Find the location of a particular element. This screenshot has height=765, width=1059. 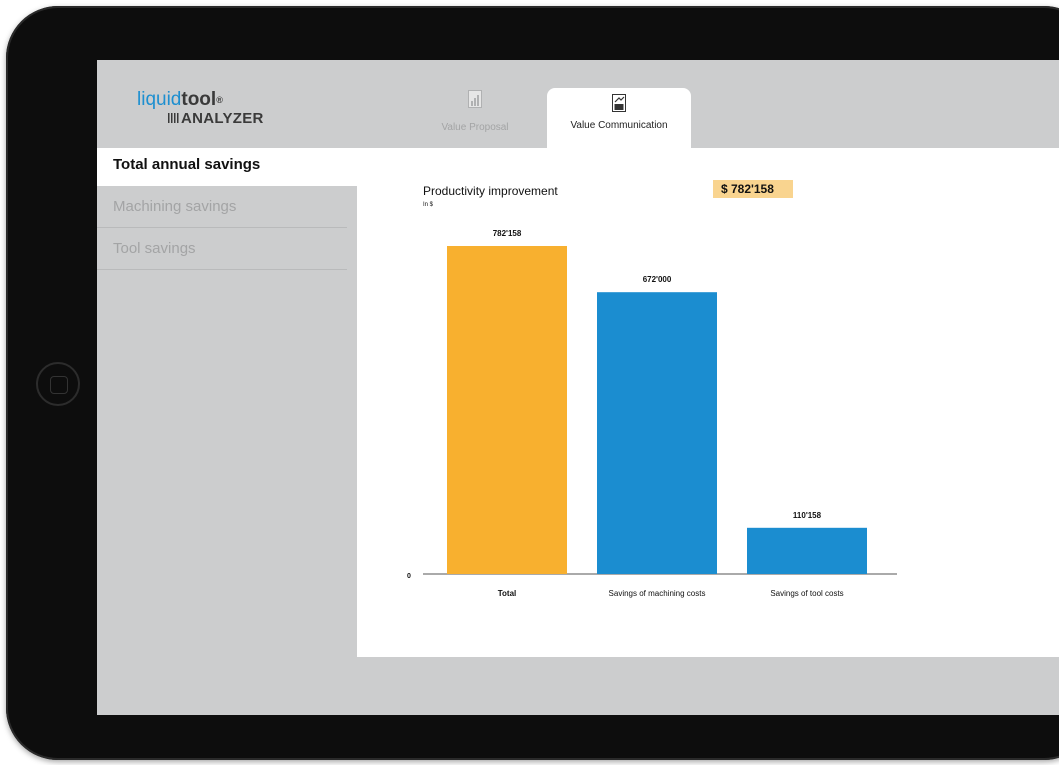

total-savings-badge: $ 782'158 is located at coordinates (753, 189).